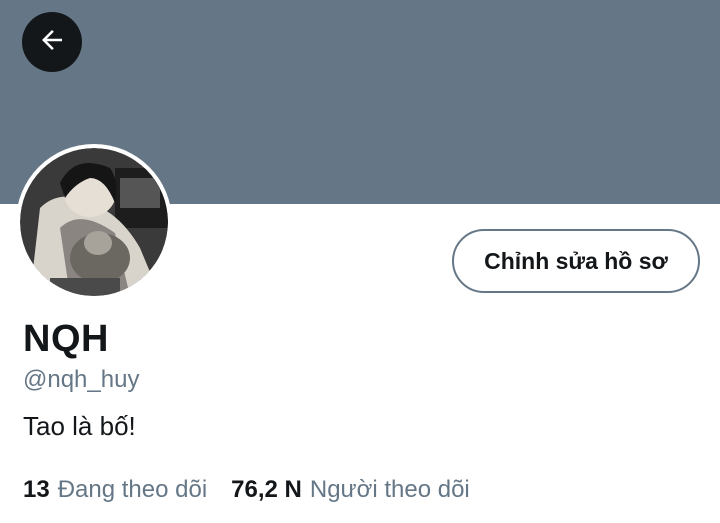 This screenshot has width=720, height=523. What do you see at coordinates (79, 426) in the screenshot?
I see `profile-bio: Tao là bố!` at bounding box center [79, 426].